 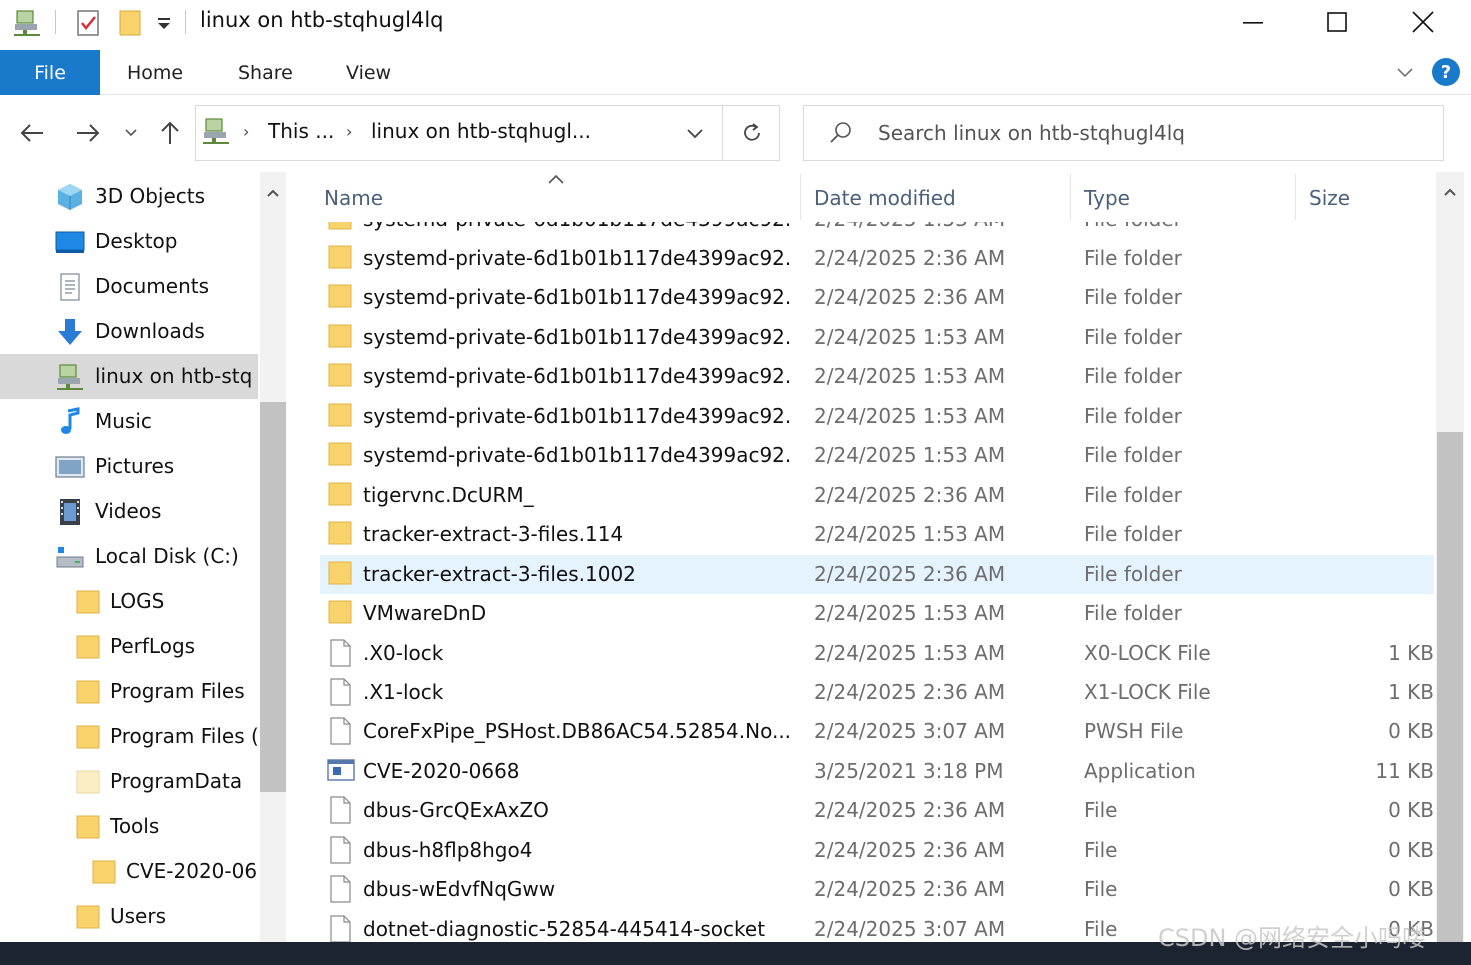 I want to click on nav-scroll-up-button, so click(x=273, y=193).